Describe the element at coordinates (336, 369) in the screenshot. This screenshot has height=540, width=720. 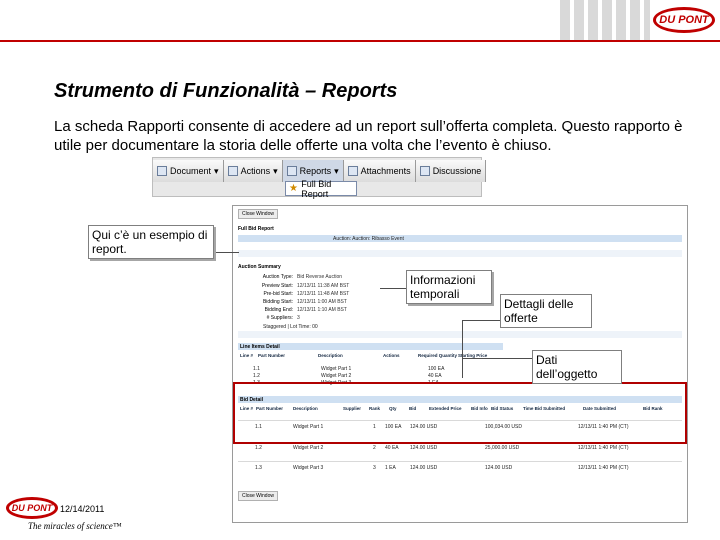
I see `line-row-description: Widget Part 1` at that location.